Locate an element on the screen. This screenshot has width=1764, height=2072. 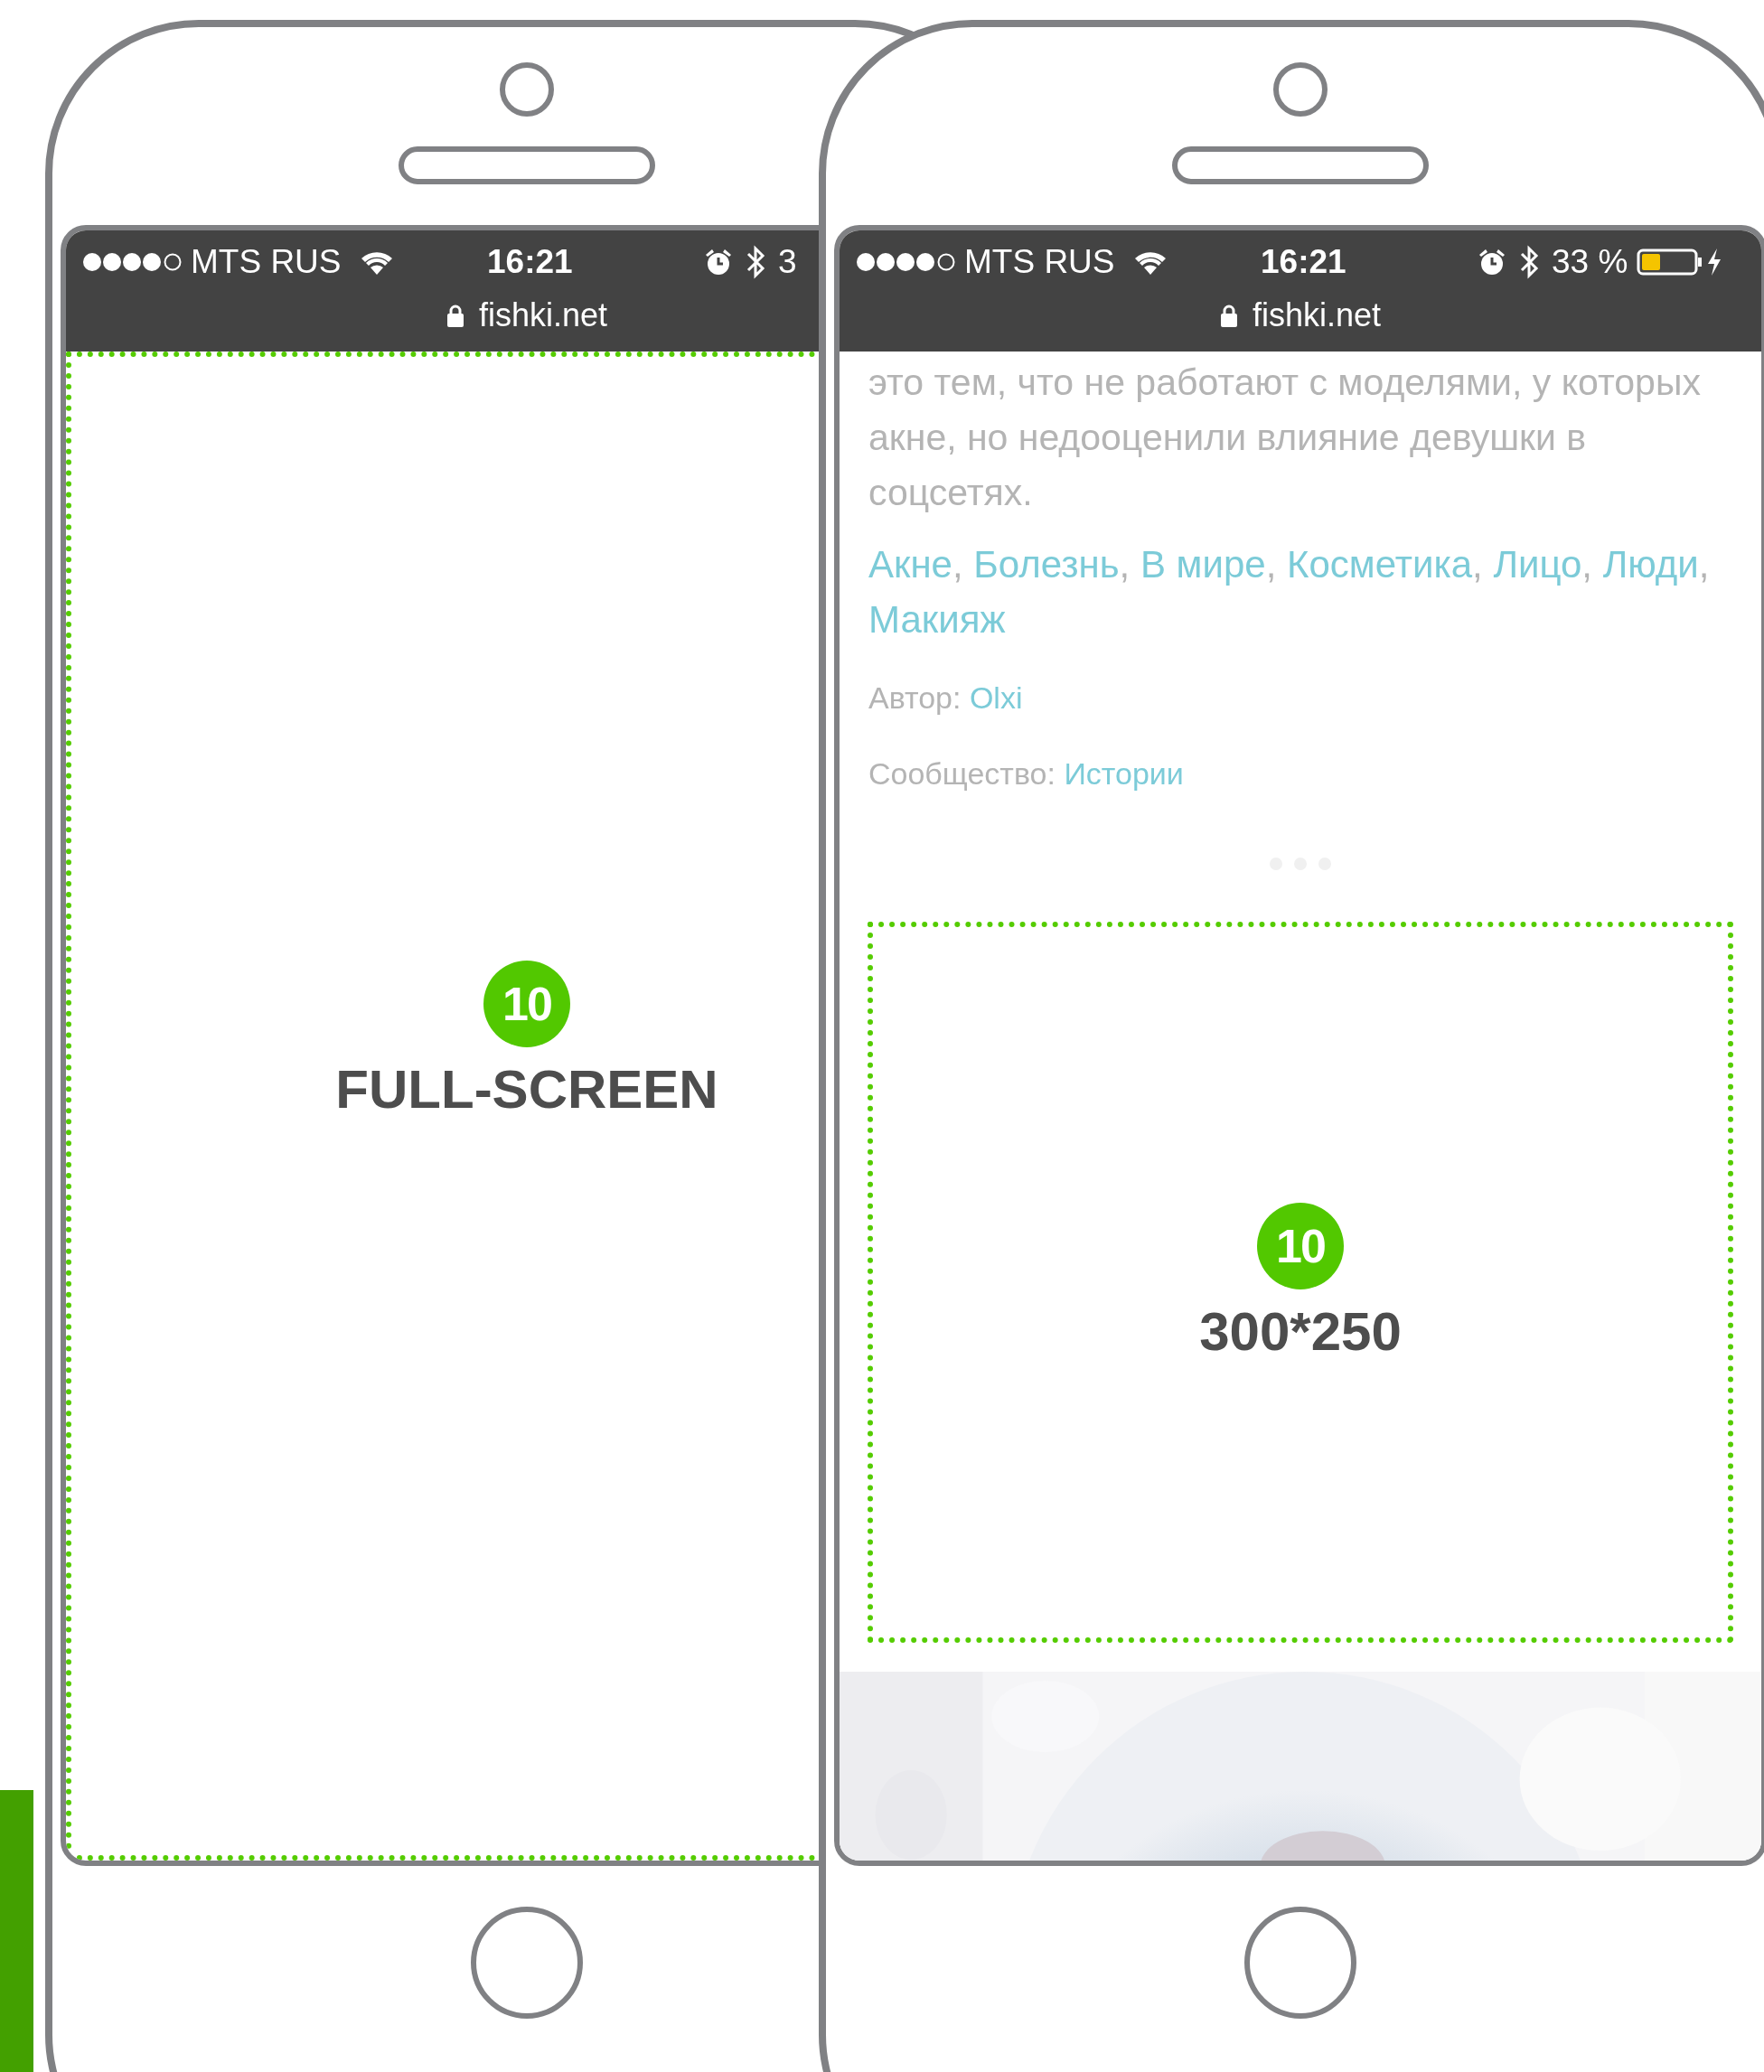
community-line: Сообщество: Истории is located at coordinates (1026, 773).